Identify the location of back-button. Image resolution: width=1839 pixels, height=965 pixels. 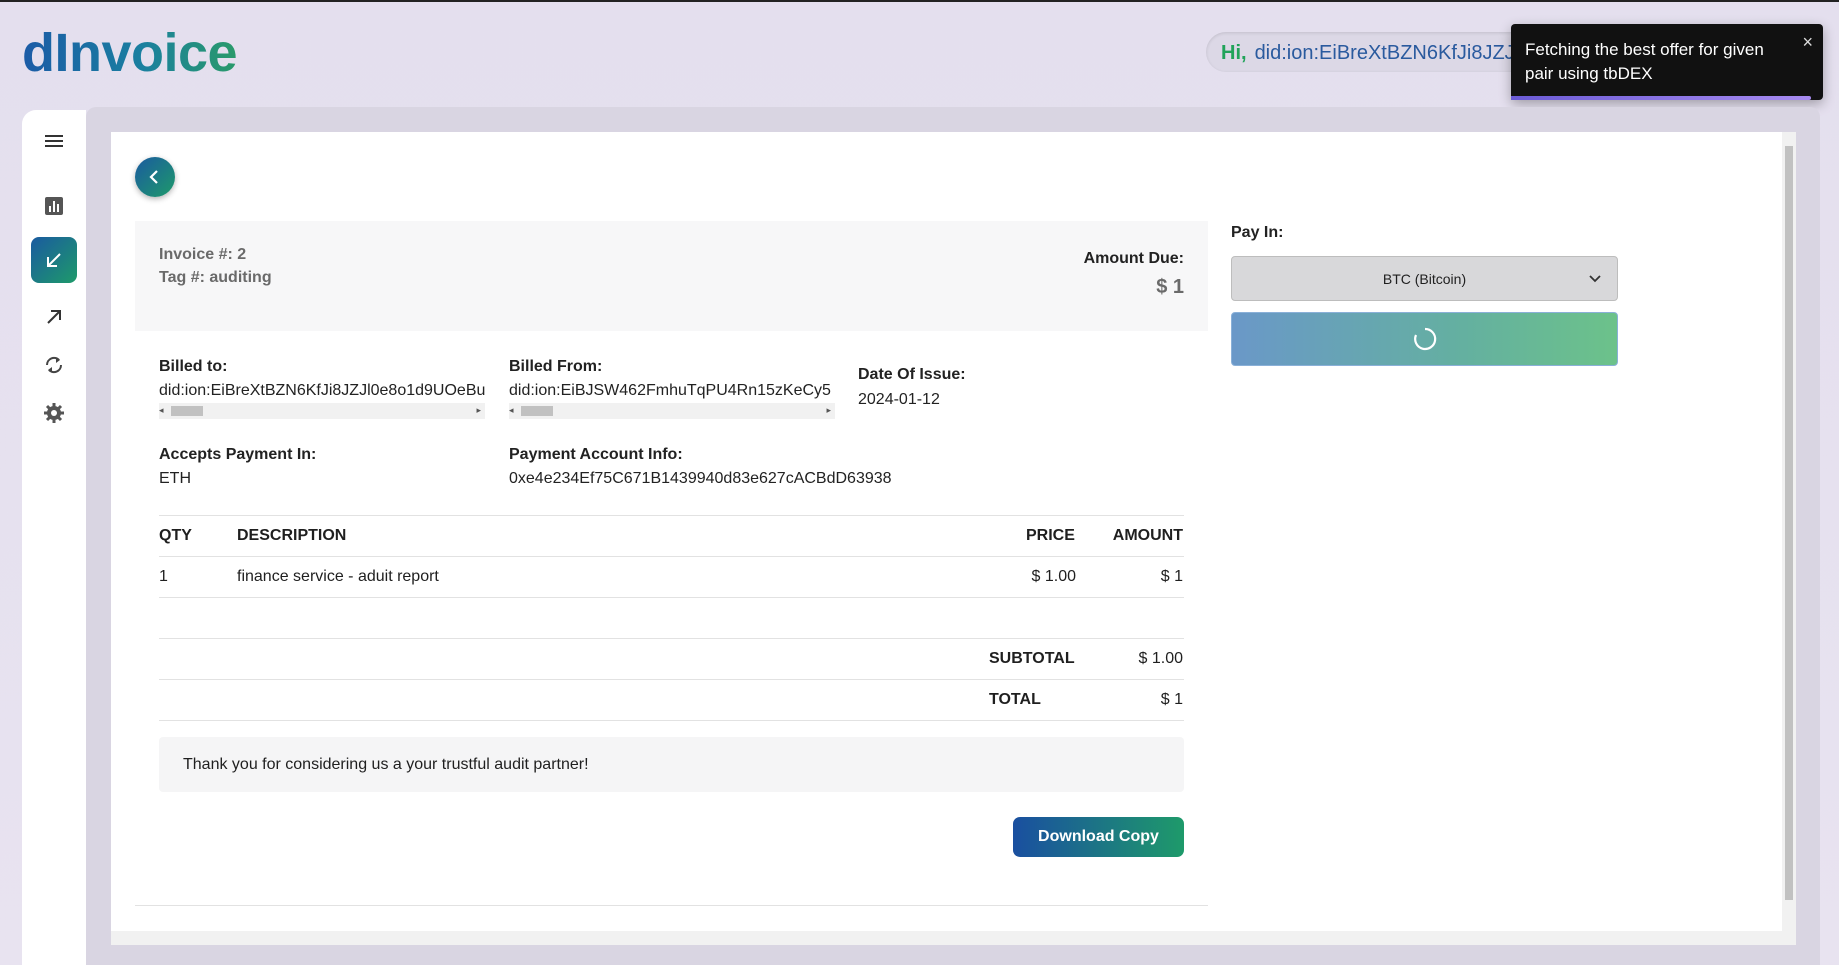
(155, 177).